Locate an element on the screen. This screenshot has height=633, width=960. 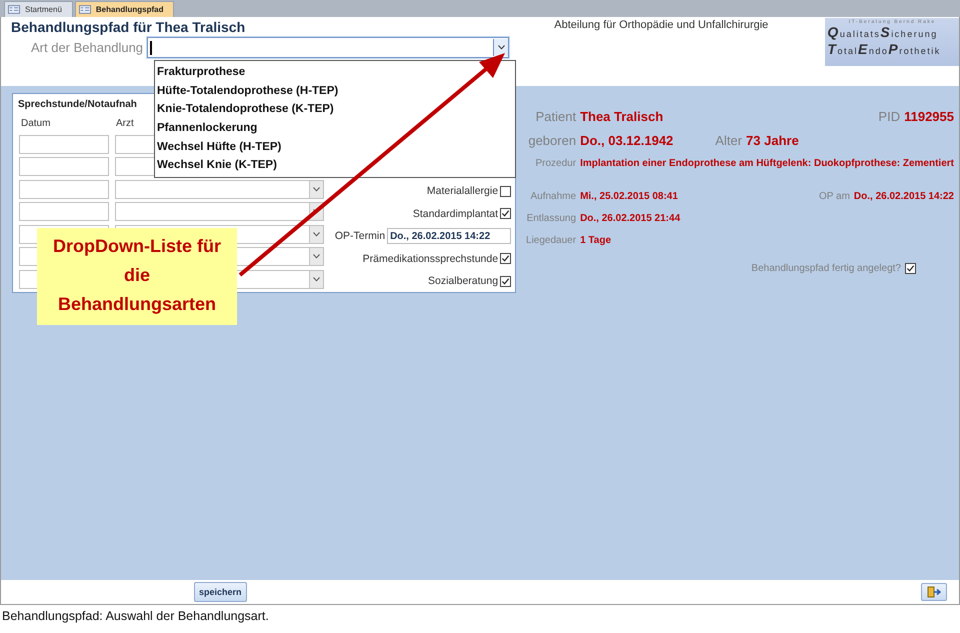
checkbox-label: Sozialberatung is located at coordinates (463, 281).